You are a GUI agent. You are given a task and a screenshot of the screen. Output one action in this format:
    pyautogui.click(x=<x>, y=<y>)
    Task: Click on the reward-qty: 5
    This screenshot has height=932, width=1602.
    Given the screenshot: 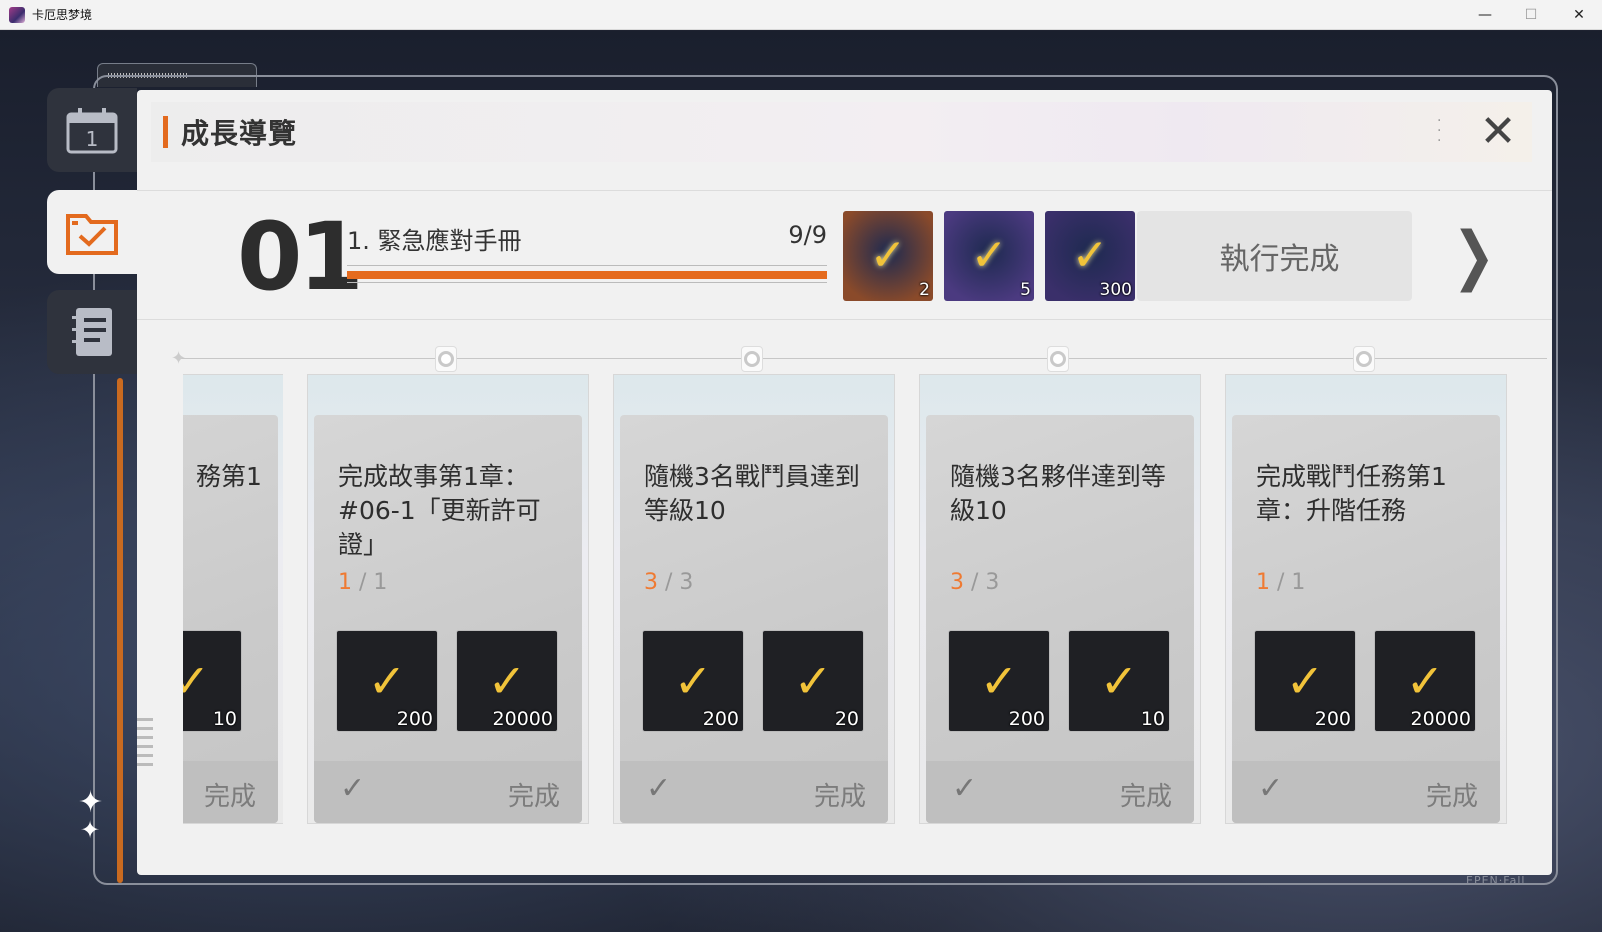 What is the action you would take?
    pyautogui.click(x=1025, y=290)
    